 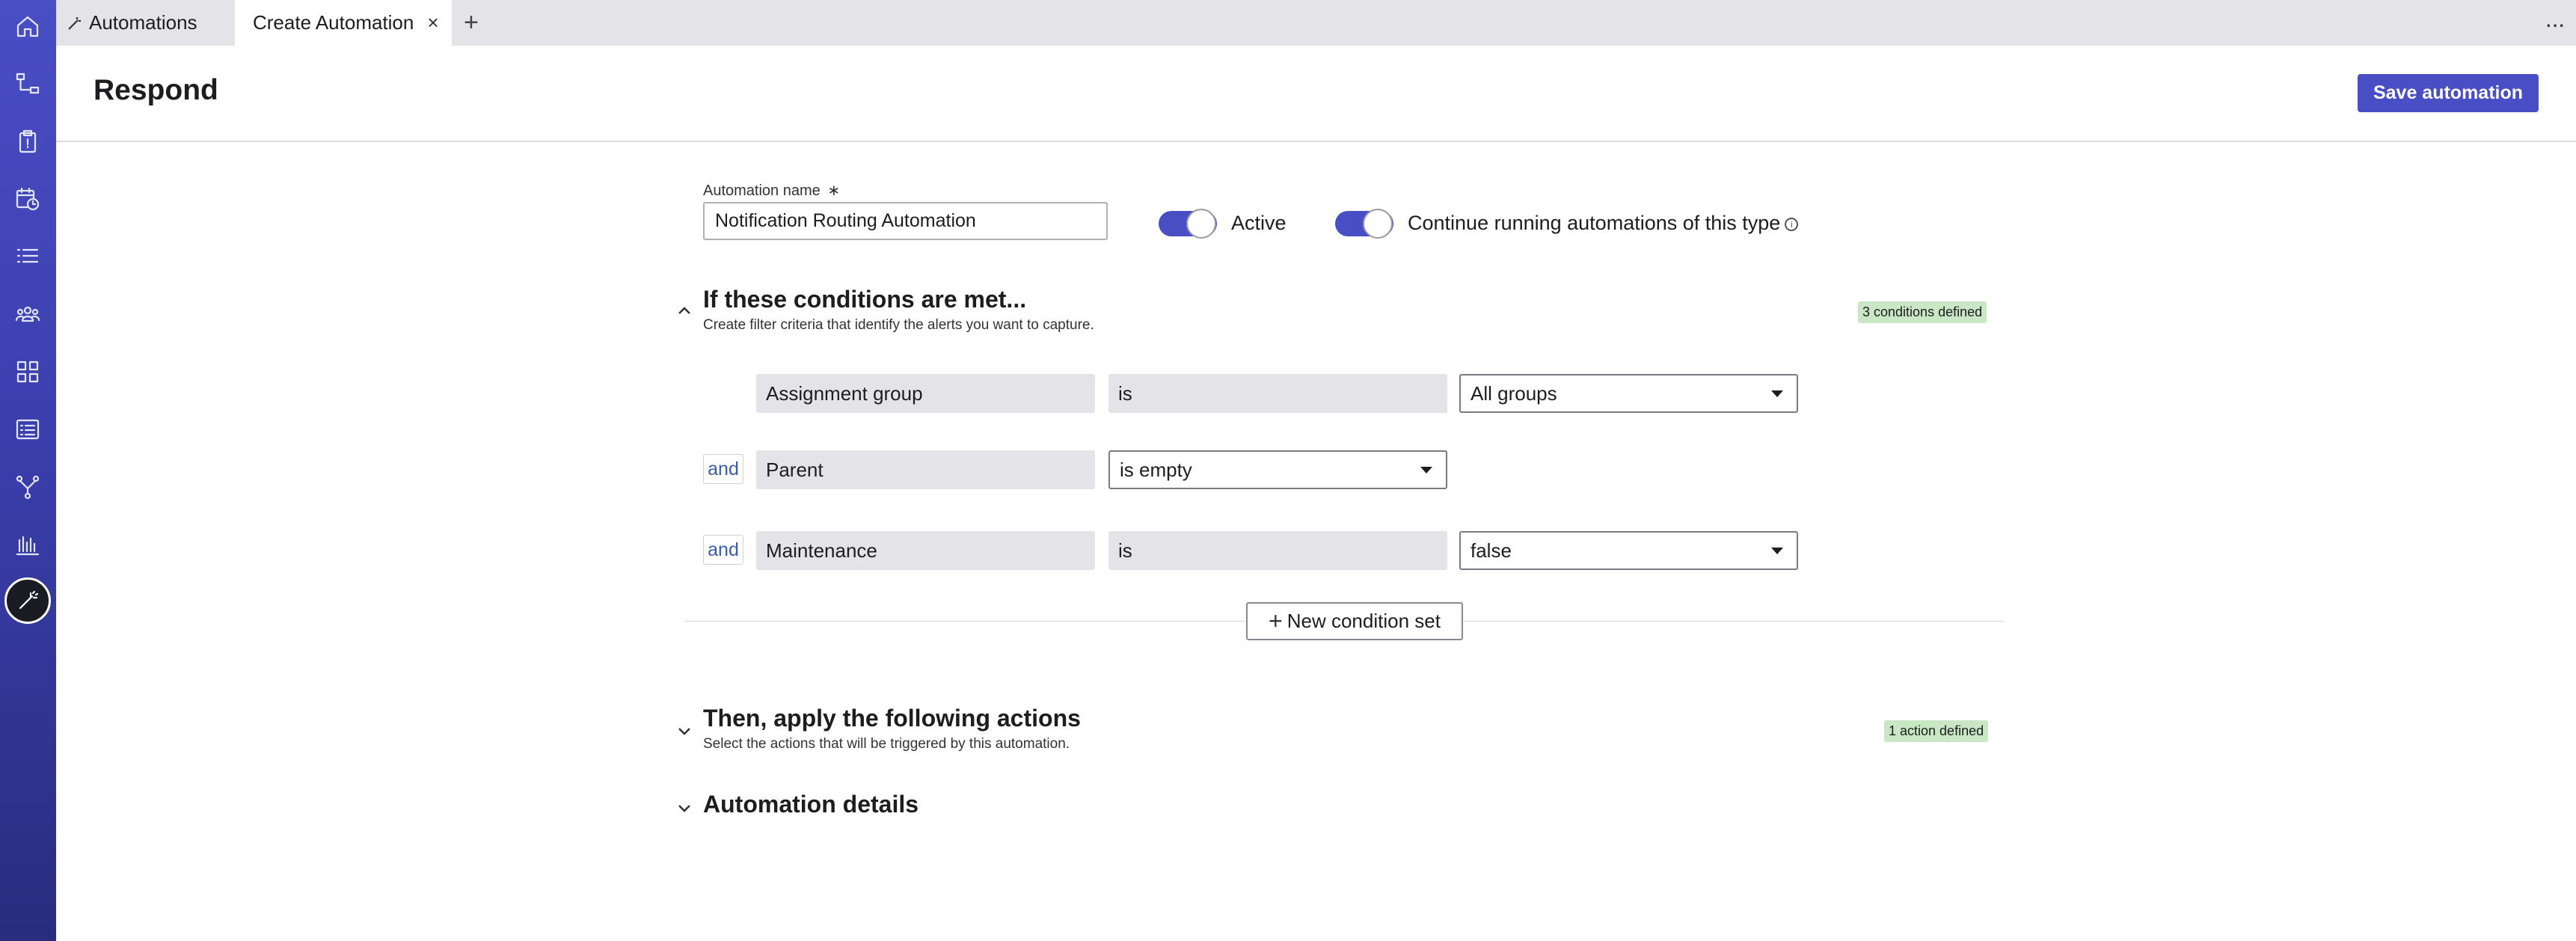 I want to click on actions-section-title: Then, apply the following actions, so click(x=892, y=718).